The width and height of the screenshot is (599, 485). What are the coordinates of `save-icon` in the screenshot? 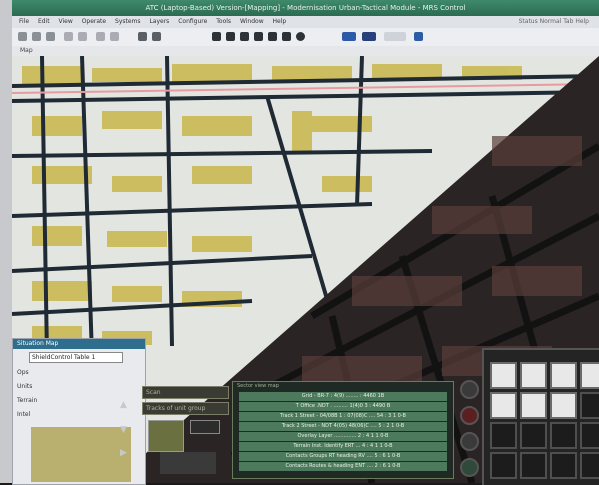 It's located at (50, 36).